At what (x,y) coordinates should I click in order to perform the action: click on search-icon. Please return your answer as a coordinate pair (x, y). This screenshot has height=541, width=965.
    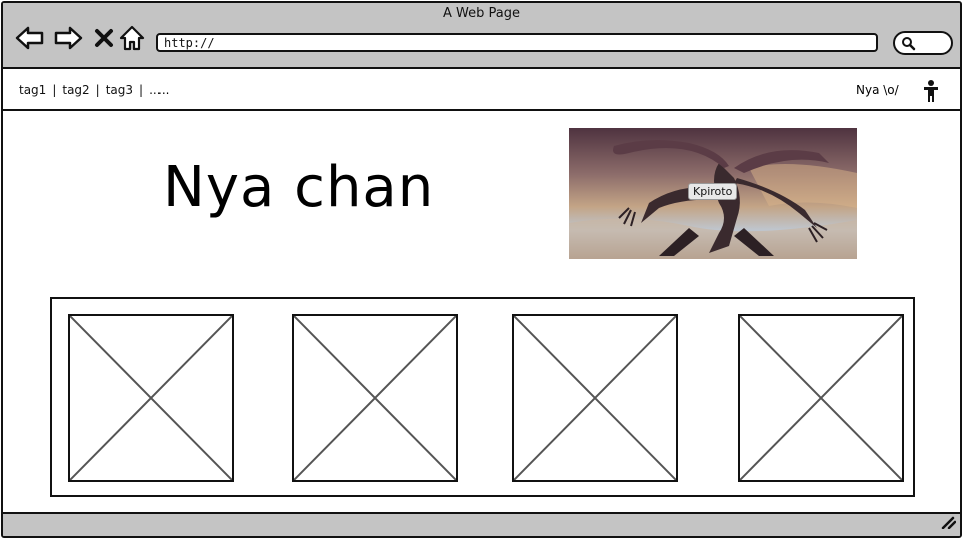
    Looking at the image, I should click on (909, 44).